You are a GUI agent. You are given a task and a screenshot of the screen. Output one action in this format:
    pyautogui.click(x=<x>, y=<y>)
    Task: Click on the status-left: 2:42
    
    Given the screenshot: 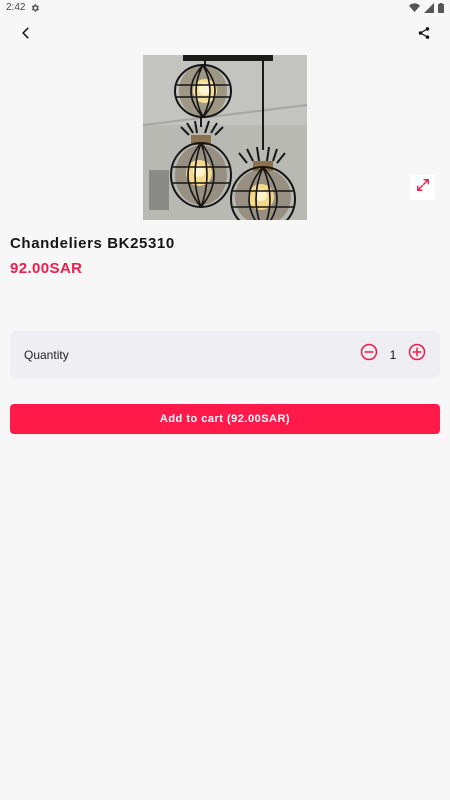 What is the action you would take?
    pyautogui.click(x=23, y=7)
    